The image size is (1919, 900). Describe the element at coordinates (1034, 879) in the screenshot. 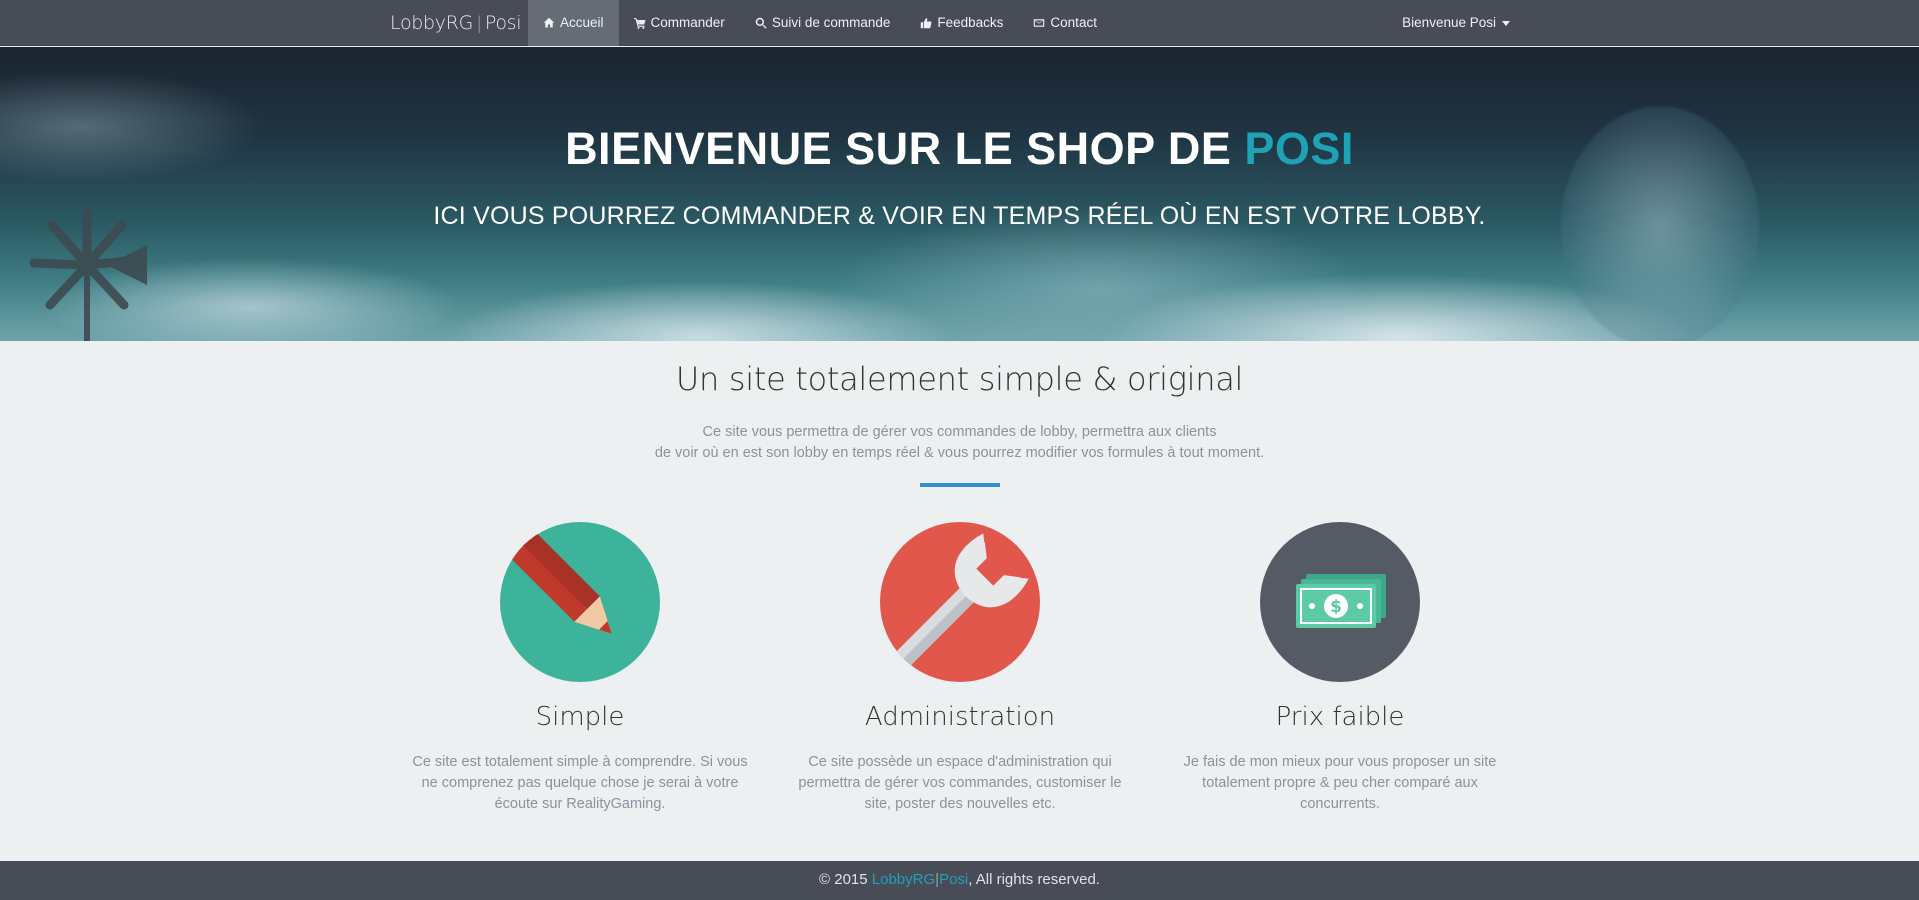

I see `footer-rights: , All rights reserved.` at that location.